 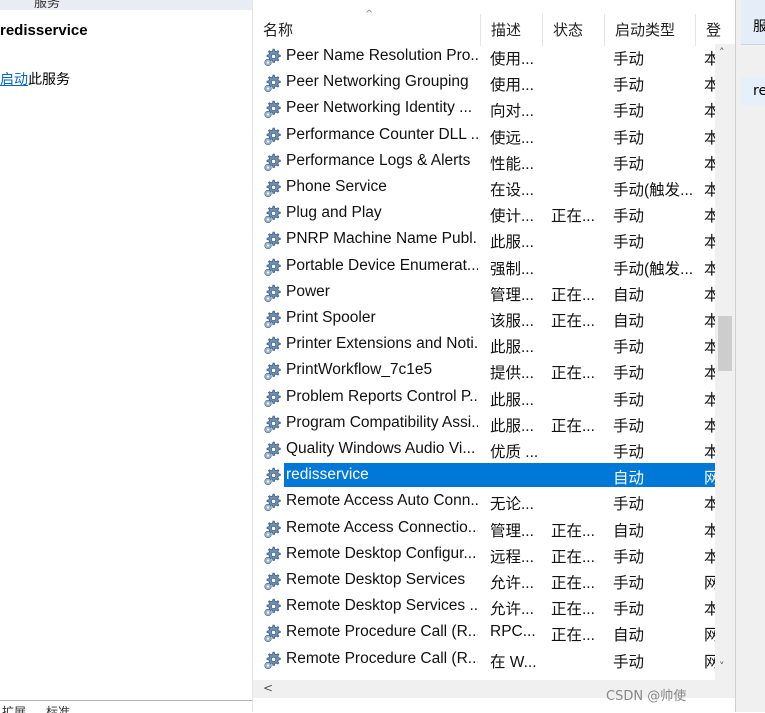 I want to click on actions-pane: 服 re, so click(x=750, y=356).